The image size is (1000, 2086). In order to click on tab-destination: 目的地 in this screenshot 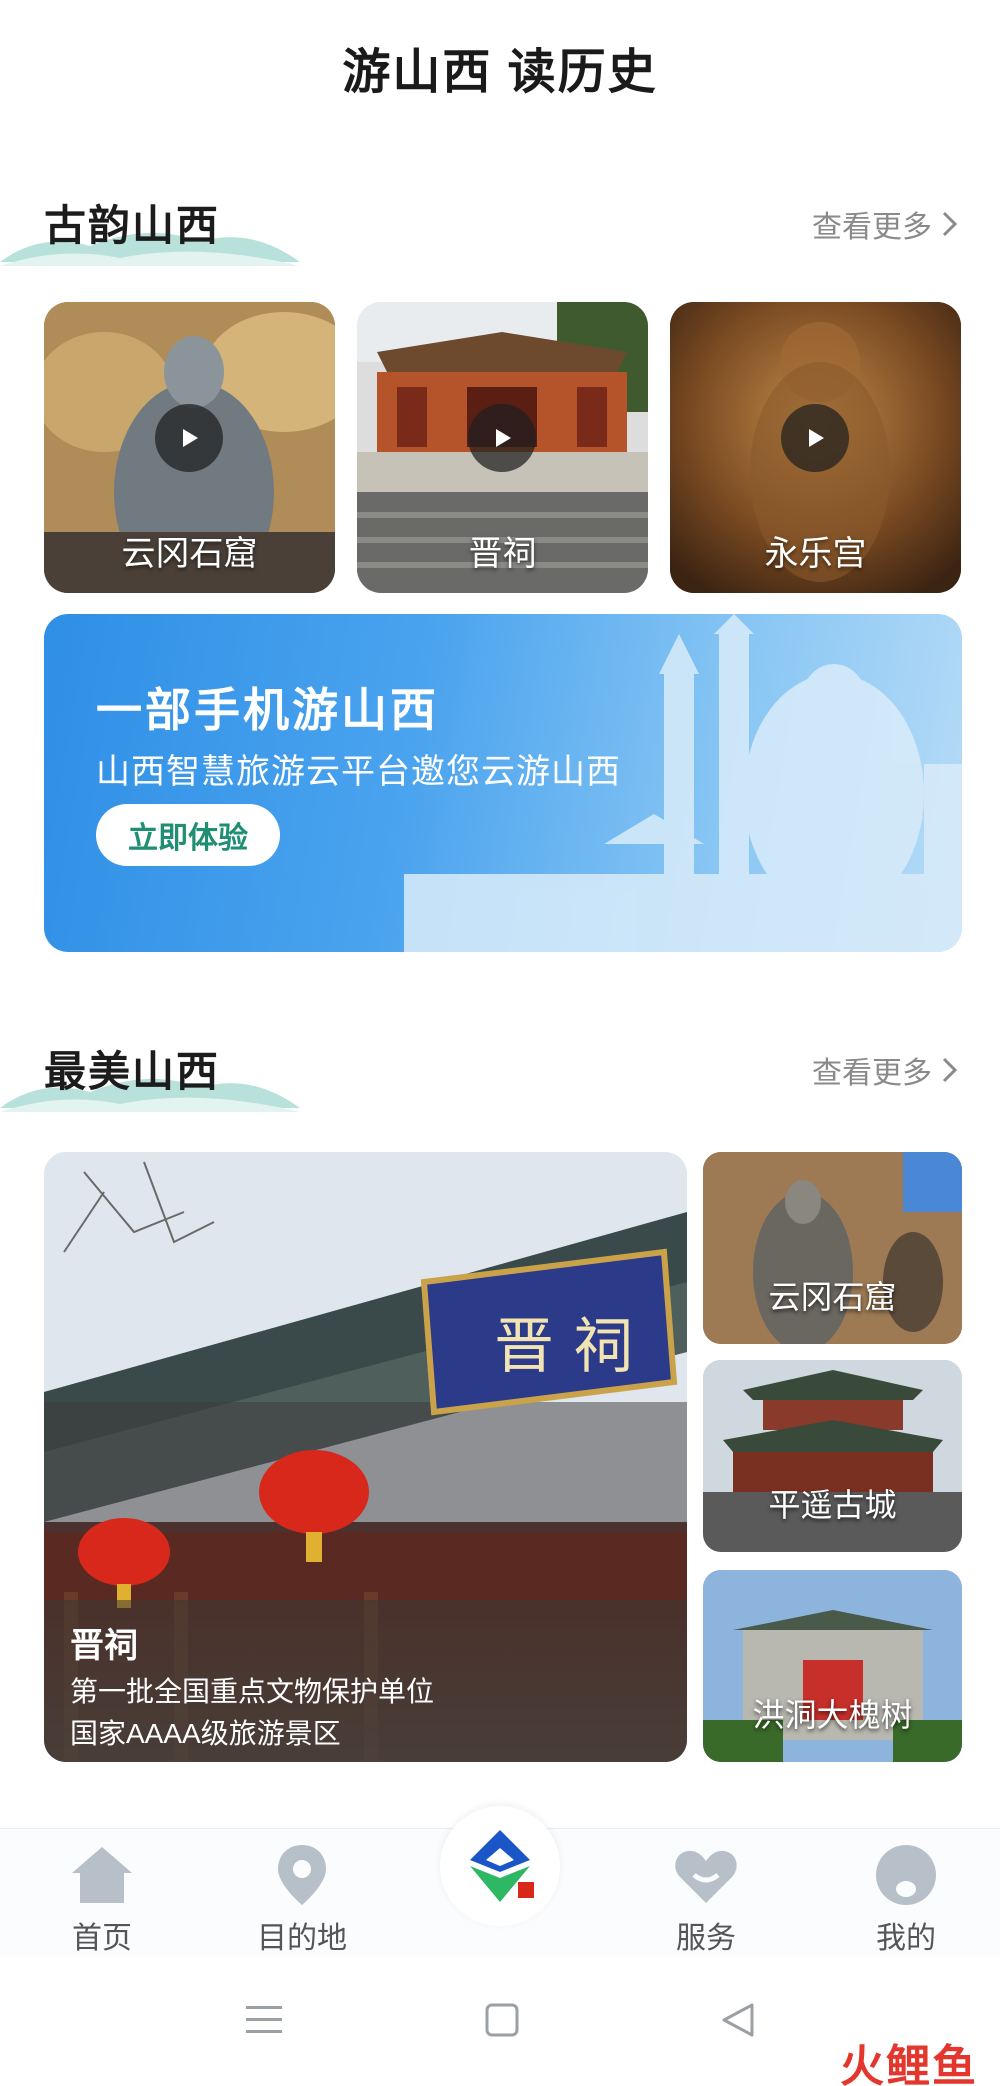, I will do `click(302, 1899)`.